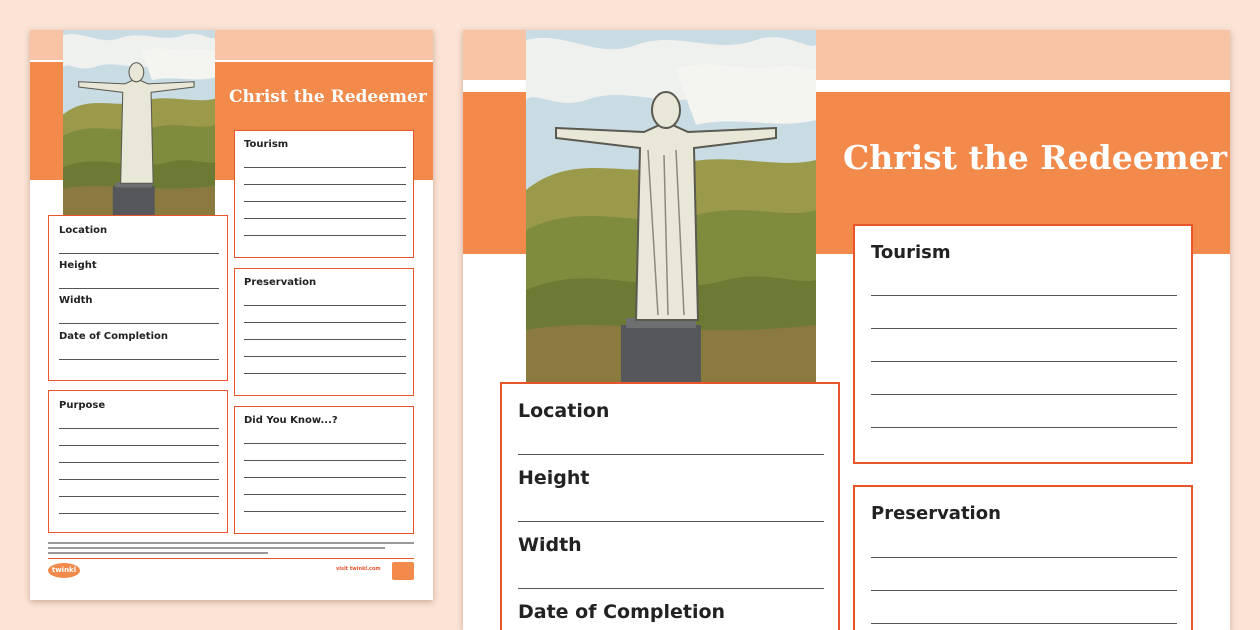 This screenshot has height=630, width=1260. I want to click on field-label-purpose: Purpose, so click(82, 405).